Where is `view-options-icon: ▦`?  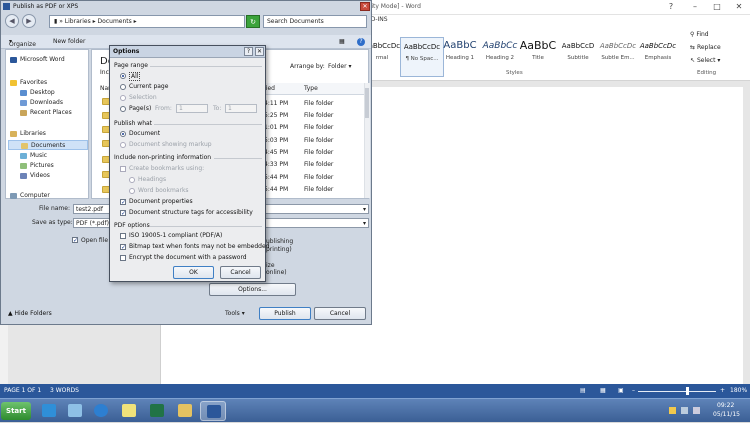
view-options-icon: ▦ is located at coordinates (342, 41).